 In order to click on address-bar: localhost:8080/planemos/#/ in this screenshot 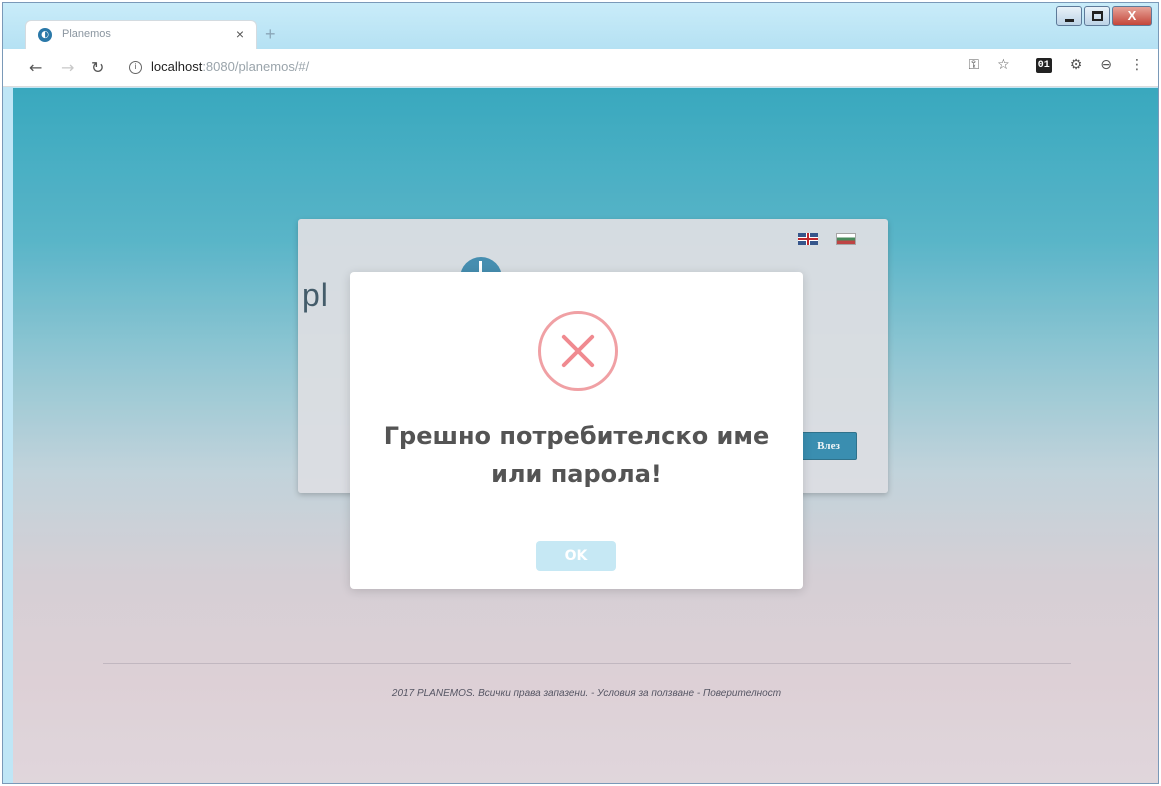, I will do `click(230, 66)`.